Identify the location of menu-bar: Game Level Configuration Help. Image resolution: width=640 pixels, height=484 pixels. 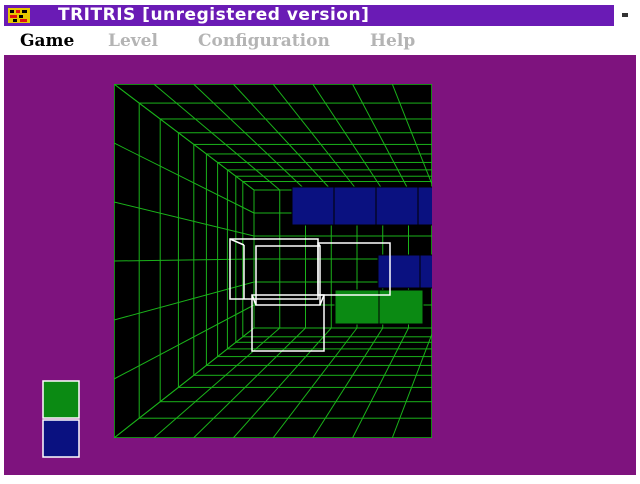
(320, 41).